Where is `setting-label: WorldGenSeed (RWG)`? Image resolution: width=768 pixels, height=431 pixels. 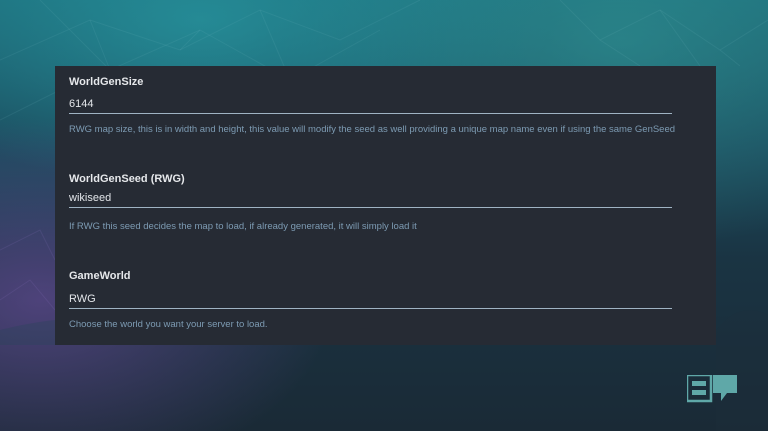
setting-label: WorldGenSeed (RWG) is located at coordinates (127, 179).